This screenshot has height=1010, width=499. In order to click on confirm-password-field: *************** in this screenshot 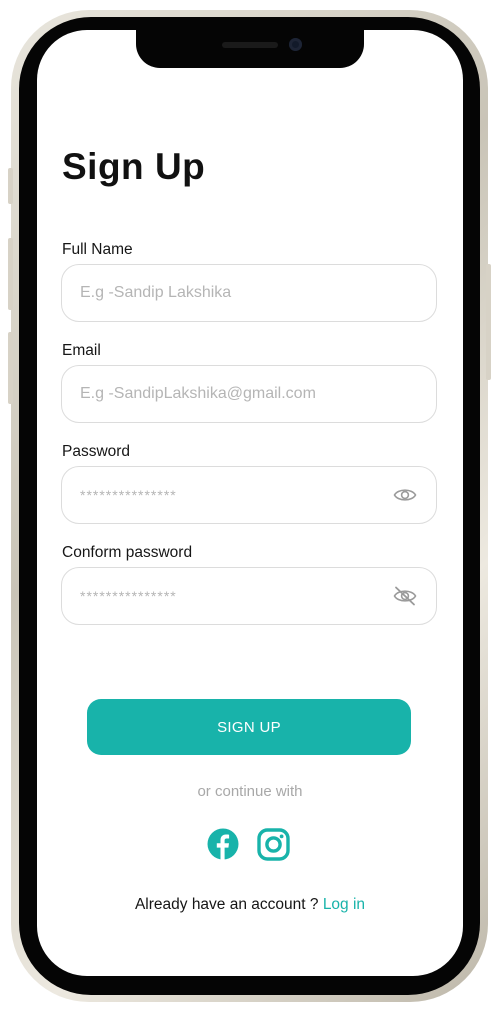, I will do `click(249, 596)`.